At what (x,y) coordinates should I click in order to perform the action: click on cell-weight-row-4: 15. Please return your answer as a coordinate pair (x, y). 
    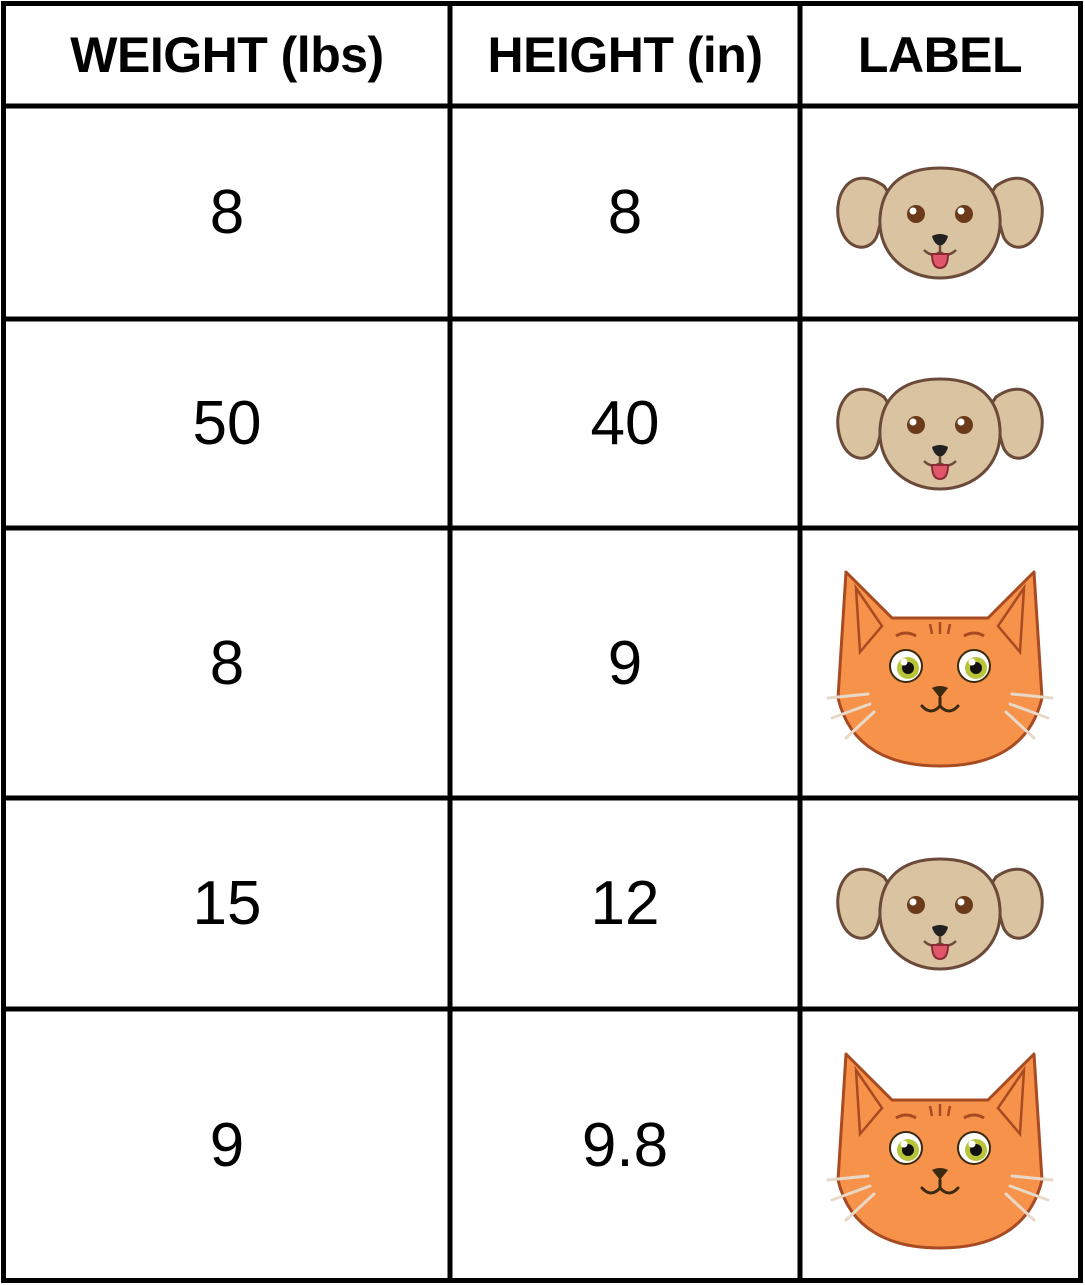
    Looking at the image, I should click on (227, 903).